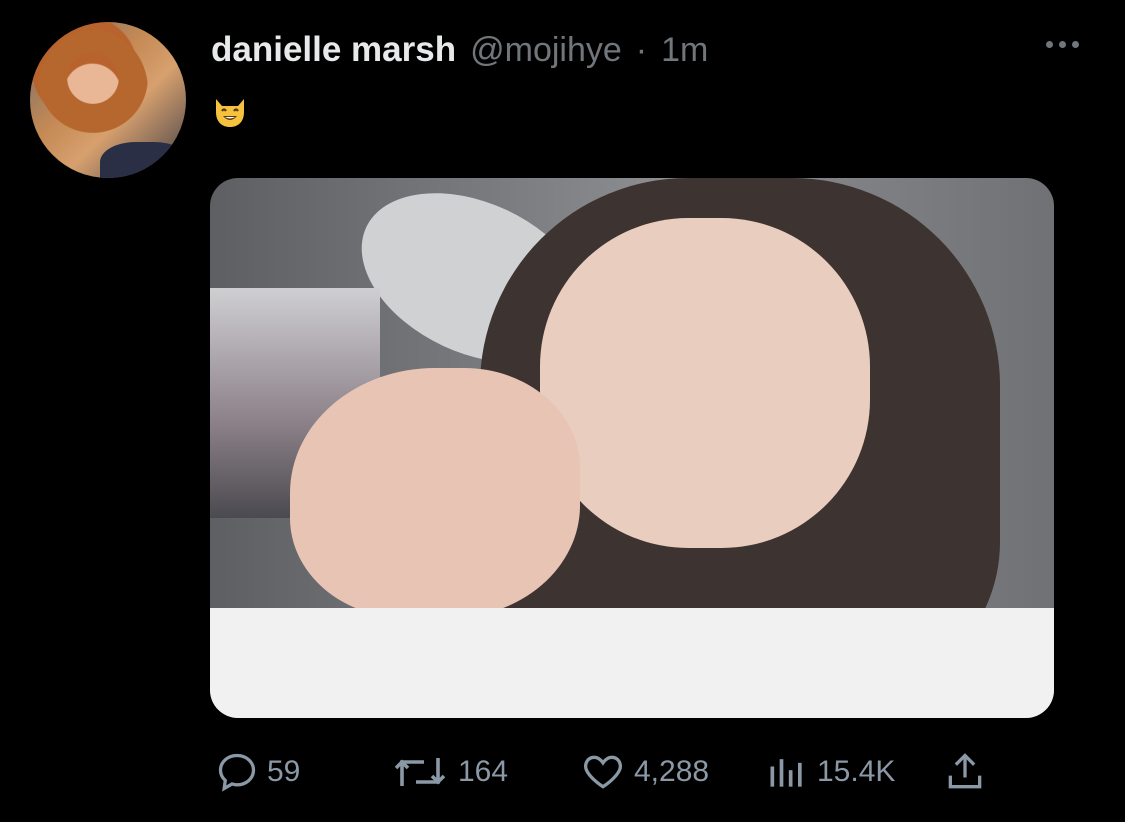 Image resolution: width=1125 pixels, height=822 pixels. I want to click on more-dots-icon, so click(1062, 44).